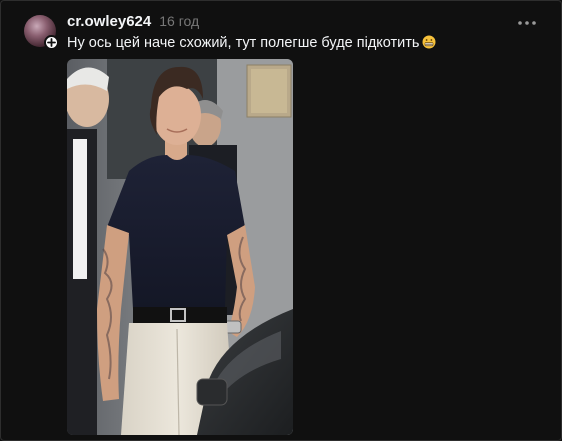  I want to click on post-header: cr.owley624 16 год, so click(133, 23).